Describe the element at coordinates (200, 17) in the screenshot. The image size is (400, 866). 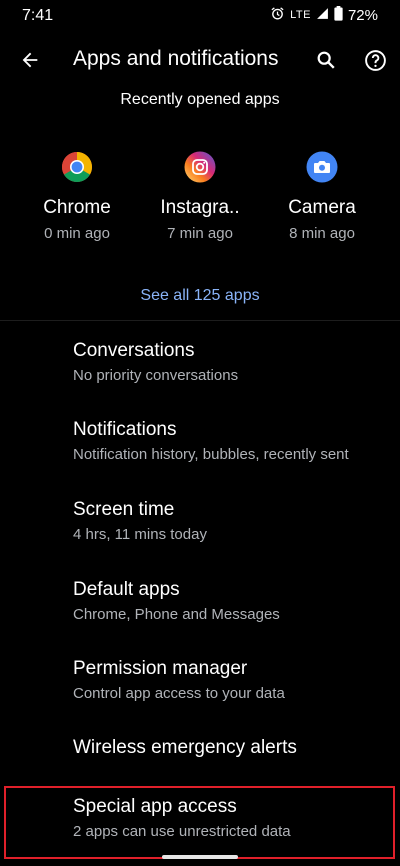
I see `status-bar: 7:41 LTE 72%` at that location.